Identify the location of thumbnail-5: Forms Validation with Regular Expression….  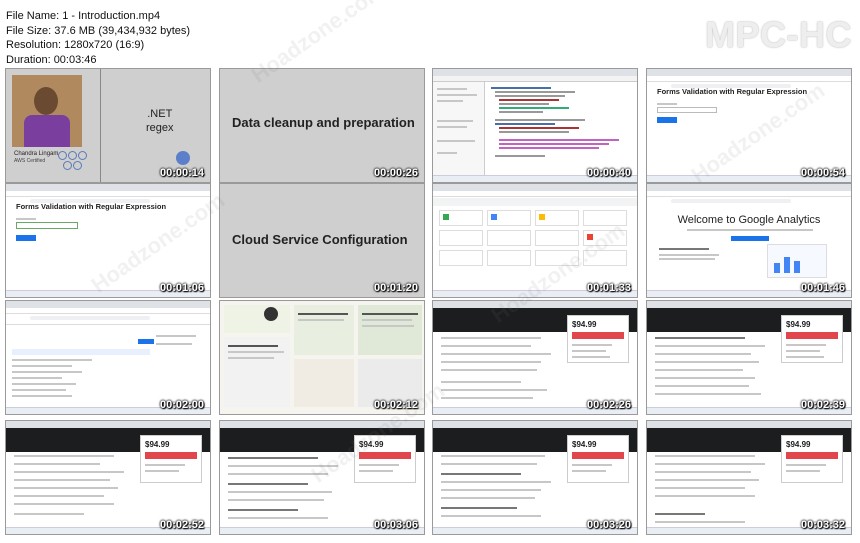
(108, 240).